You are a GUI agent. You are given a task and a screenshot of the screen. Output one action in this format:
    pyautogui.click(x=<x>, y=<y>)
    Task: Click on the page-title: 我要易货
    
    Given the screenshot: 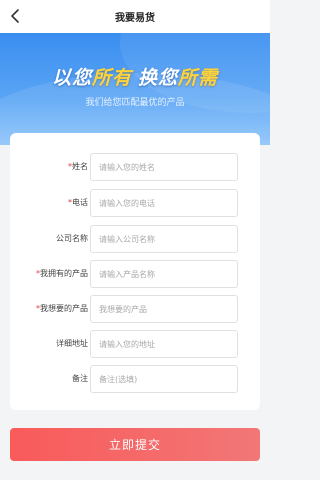 What is the action you would take?
    pyautogui.click(x=135, y=18)
    